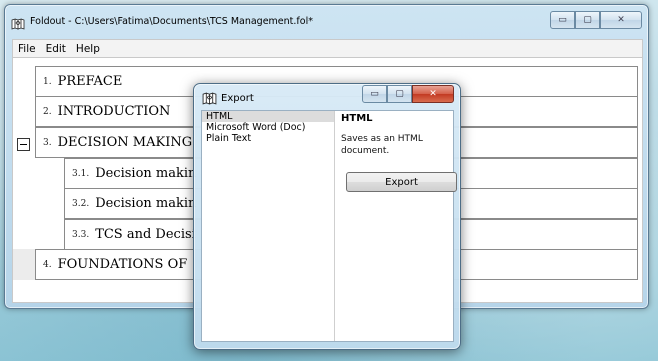 This screenshot has height=361, width=658. I want to click on dialog-maximize-button: ▢, so click(399, 94).